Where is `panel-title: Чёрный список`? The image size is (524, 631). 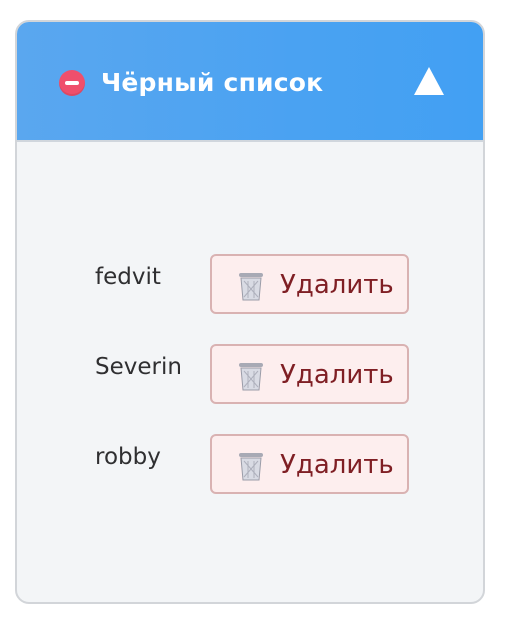
panel-title: Чёрный список is located at coordinates (212, 82).